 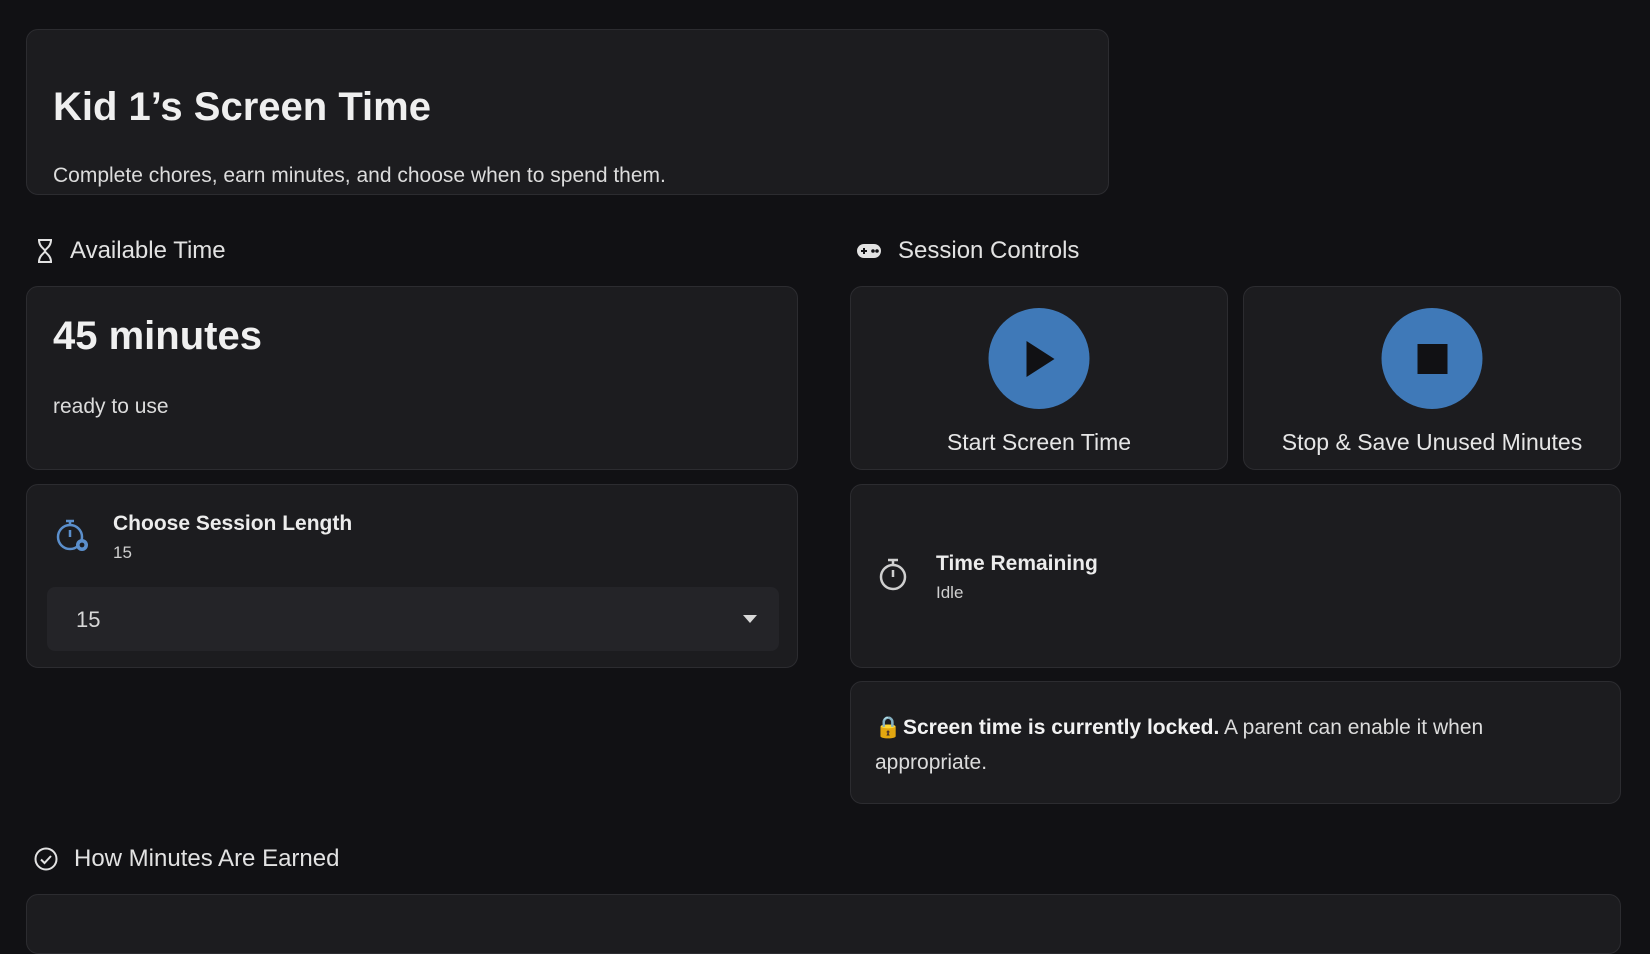 I want to click on stop-save-button: Stop & Save Unused Minutes, so click(x=1432, y=378).